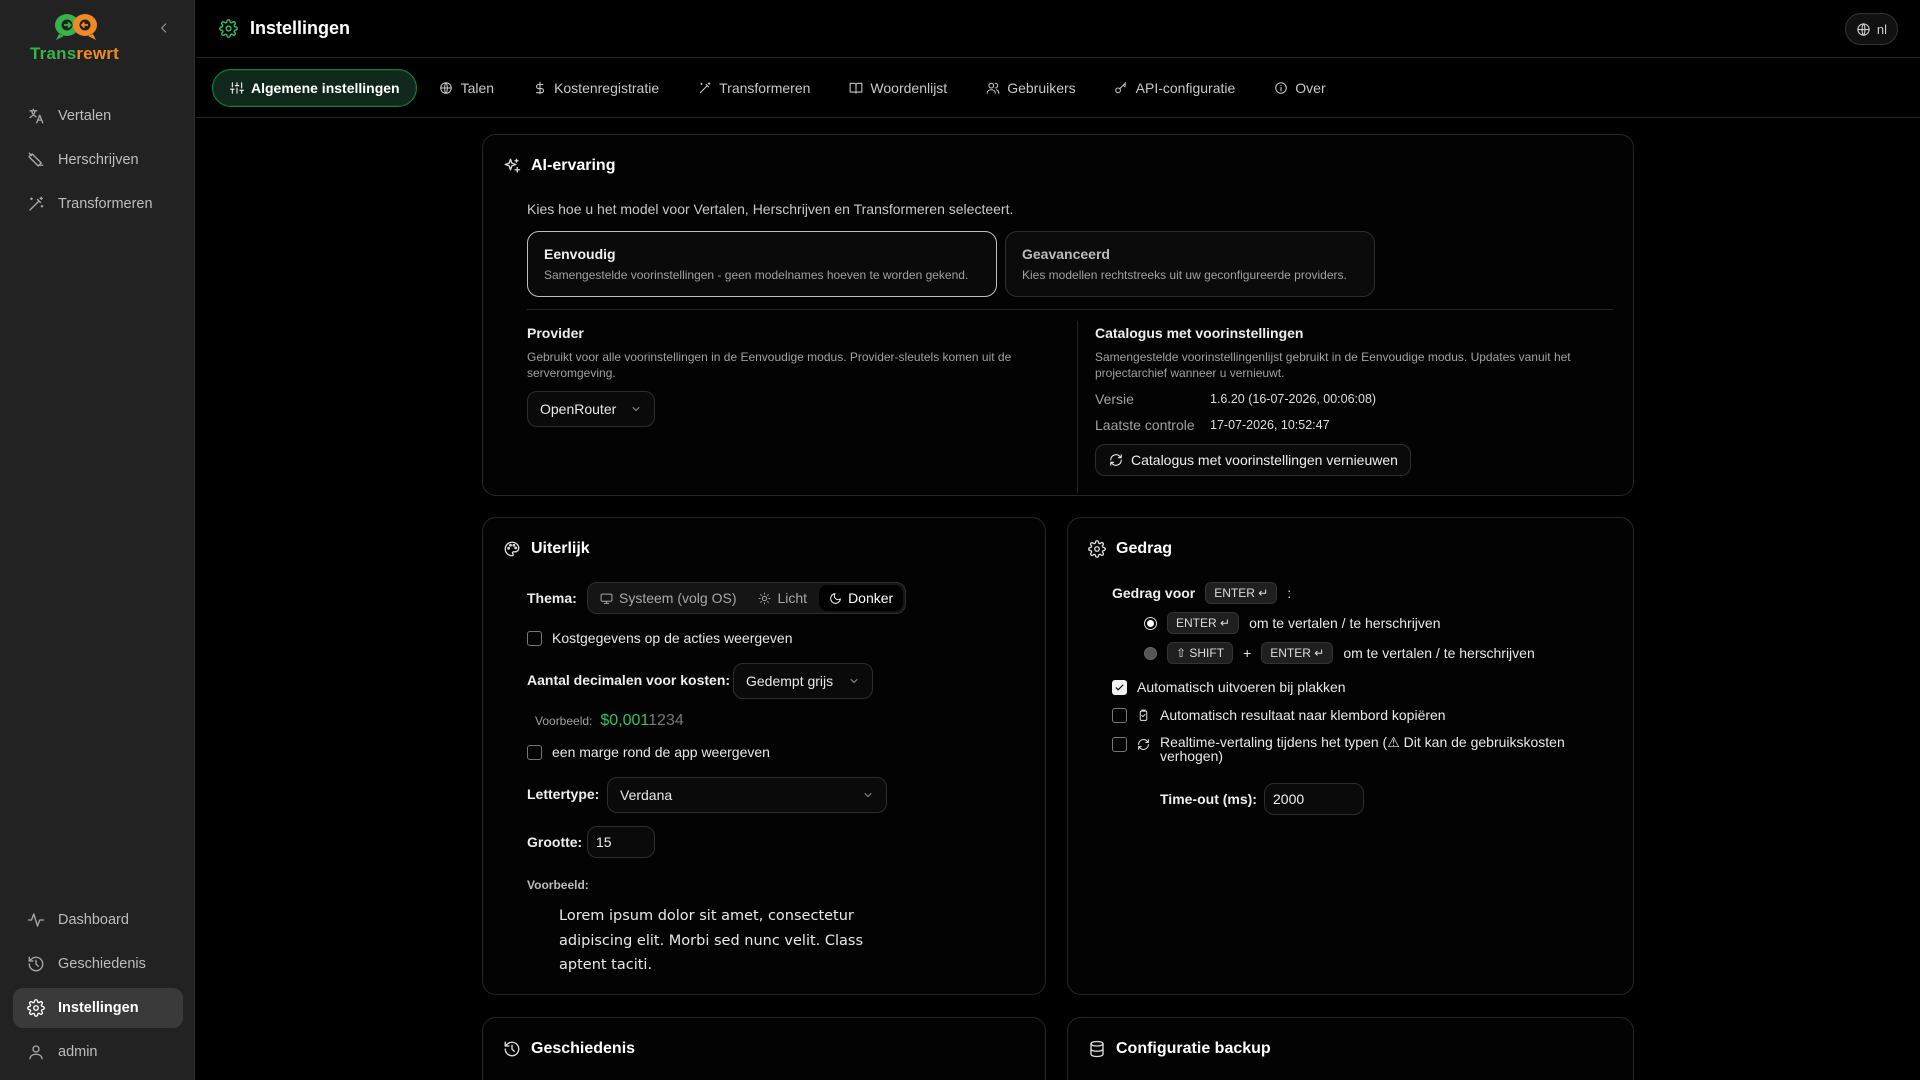 This screenshot has height=1080, width=1920. I want to click on timeout-input: 2000, so click(1314, 799).